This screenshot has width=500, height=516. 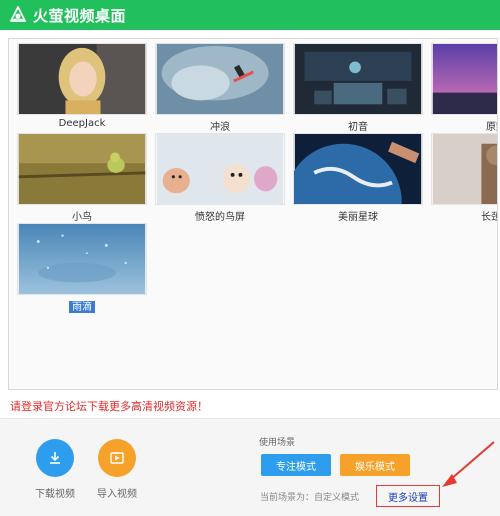 What do you see at coordinates (277, 443) in the screenshot?
I see `scene-section-label: 使用场景` at bounding box center [277, 443].